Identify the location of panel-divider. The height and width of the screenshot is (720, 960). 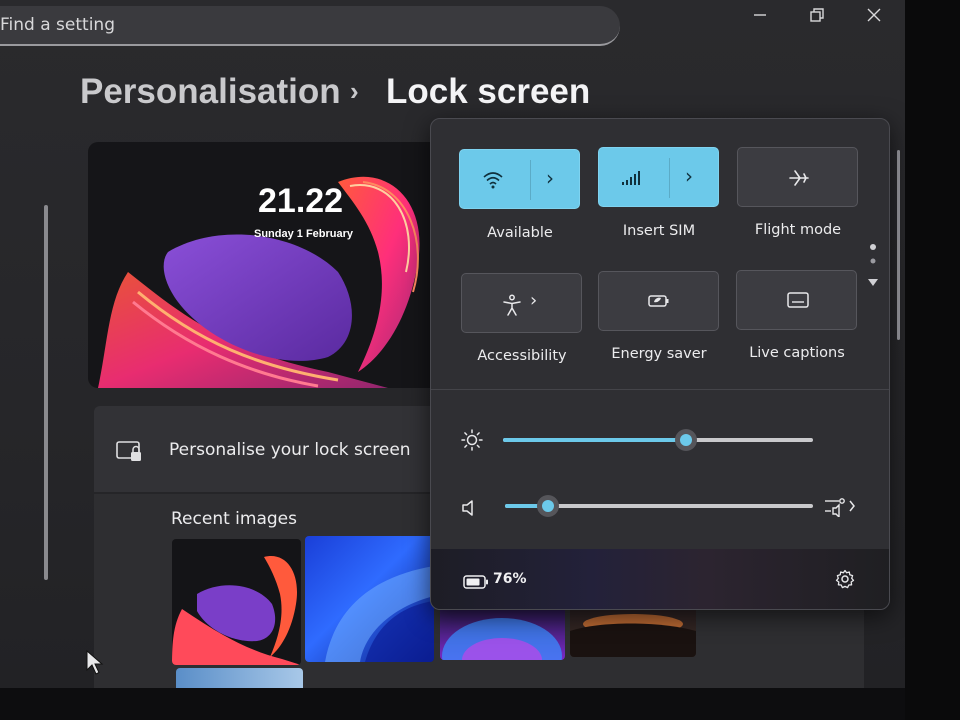
(660, 389).